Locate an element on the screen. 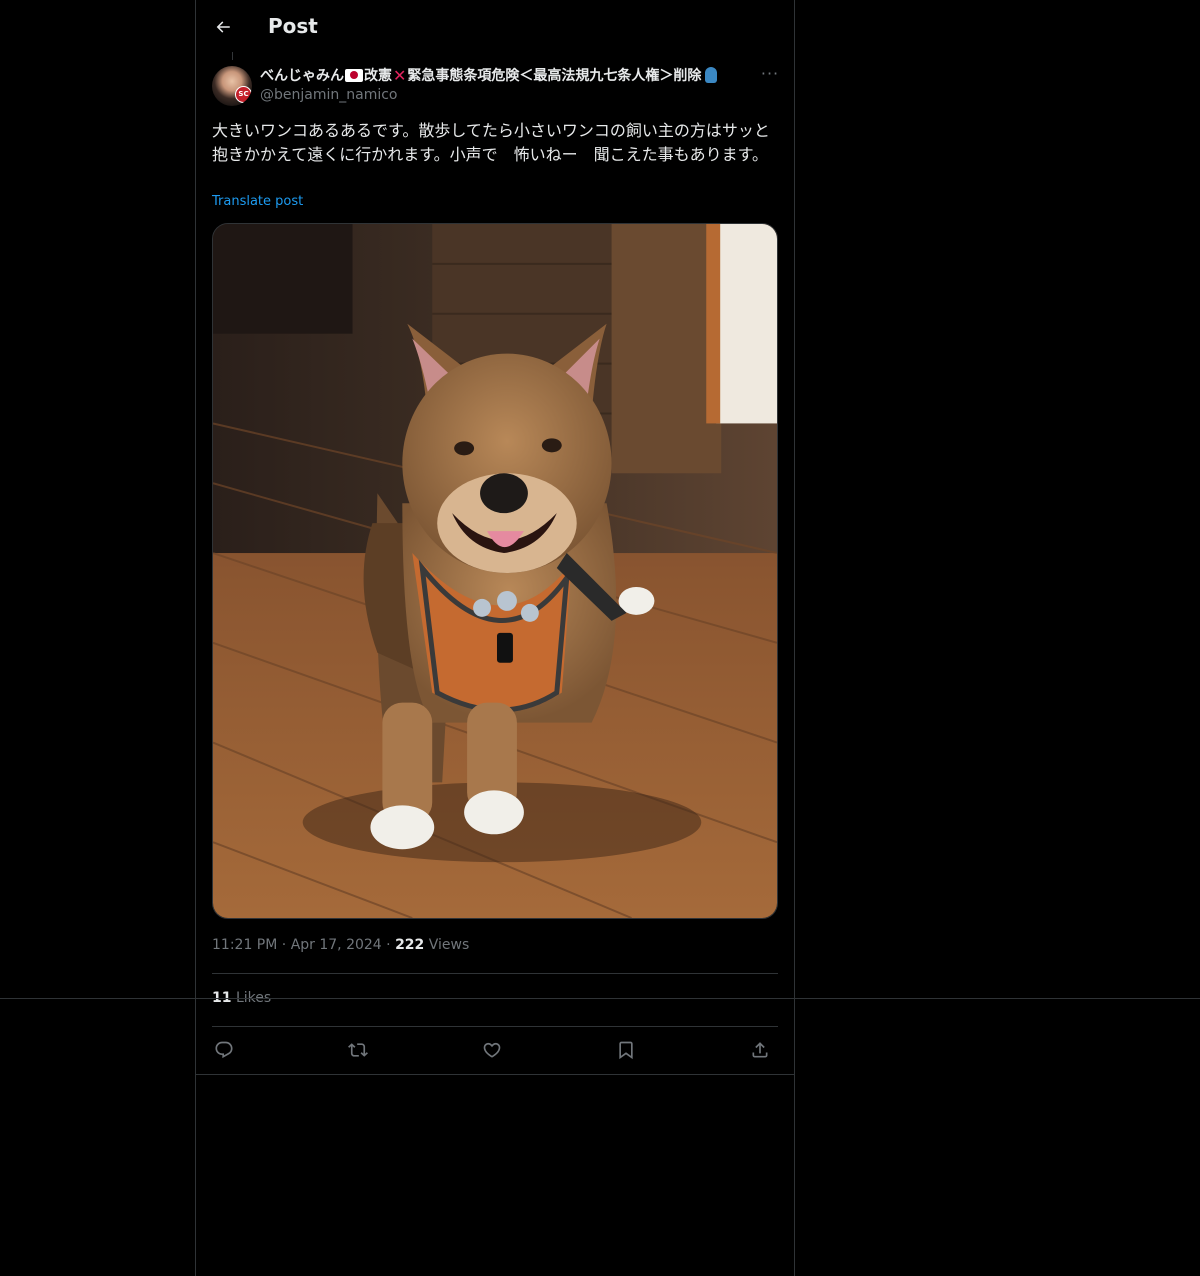  page-title: Post is located at coordinates (293, 26).